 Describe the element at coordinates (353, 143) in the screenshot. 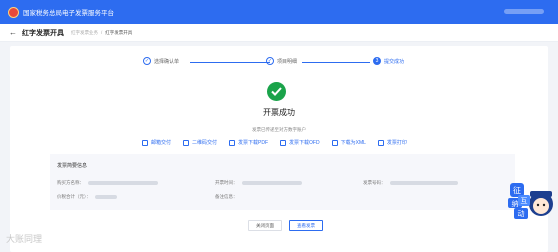

I see `action-label: 下载为XML` at that location.